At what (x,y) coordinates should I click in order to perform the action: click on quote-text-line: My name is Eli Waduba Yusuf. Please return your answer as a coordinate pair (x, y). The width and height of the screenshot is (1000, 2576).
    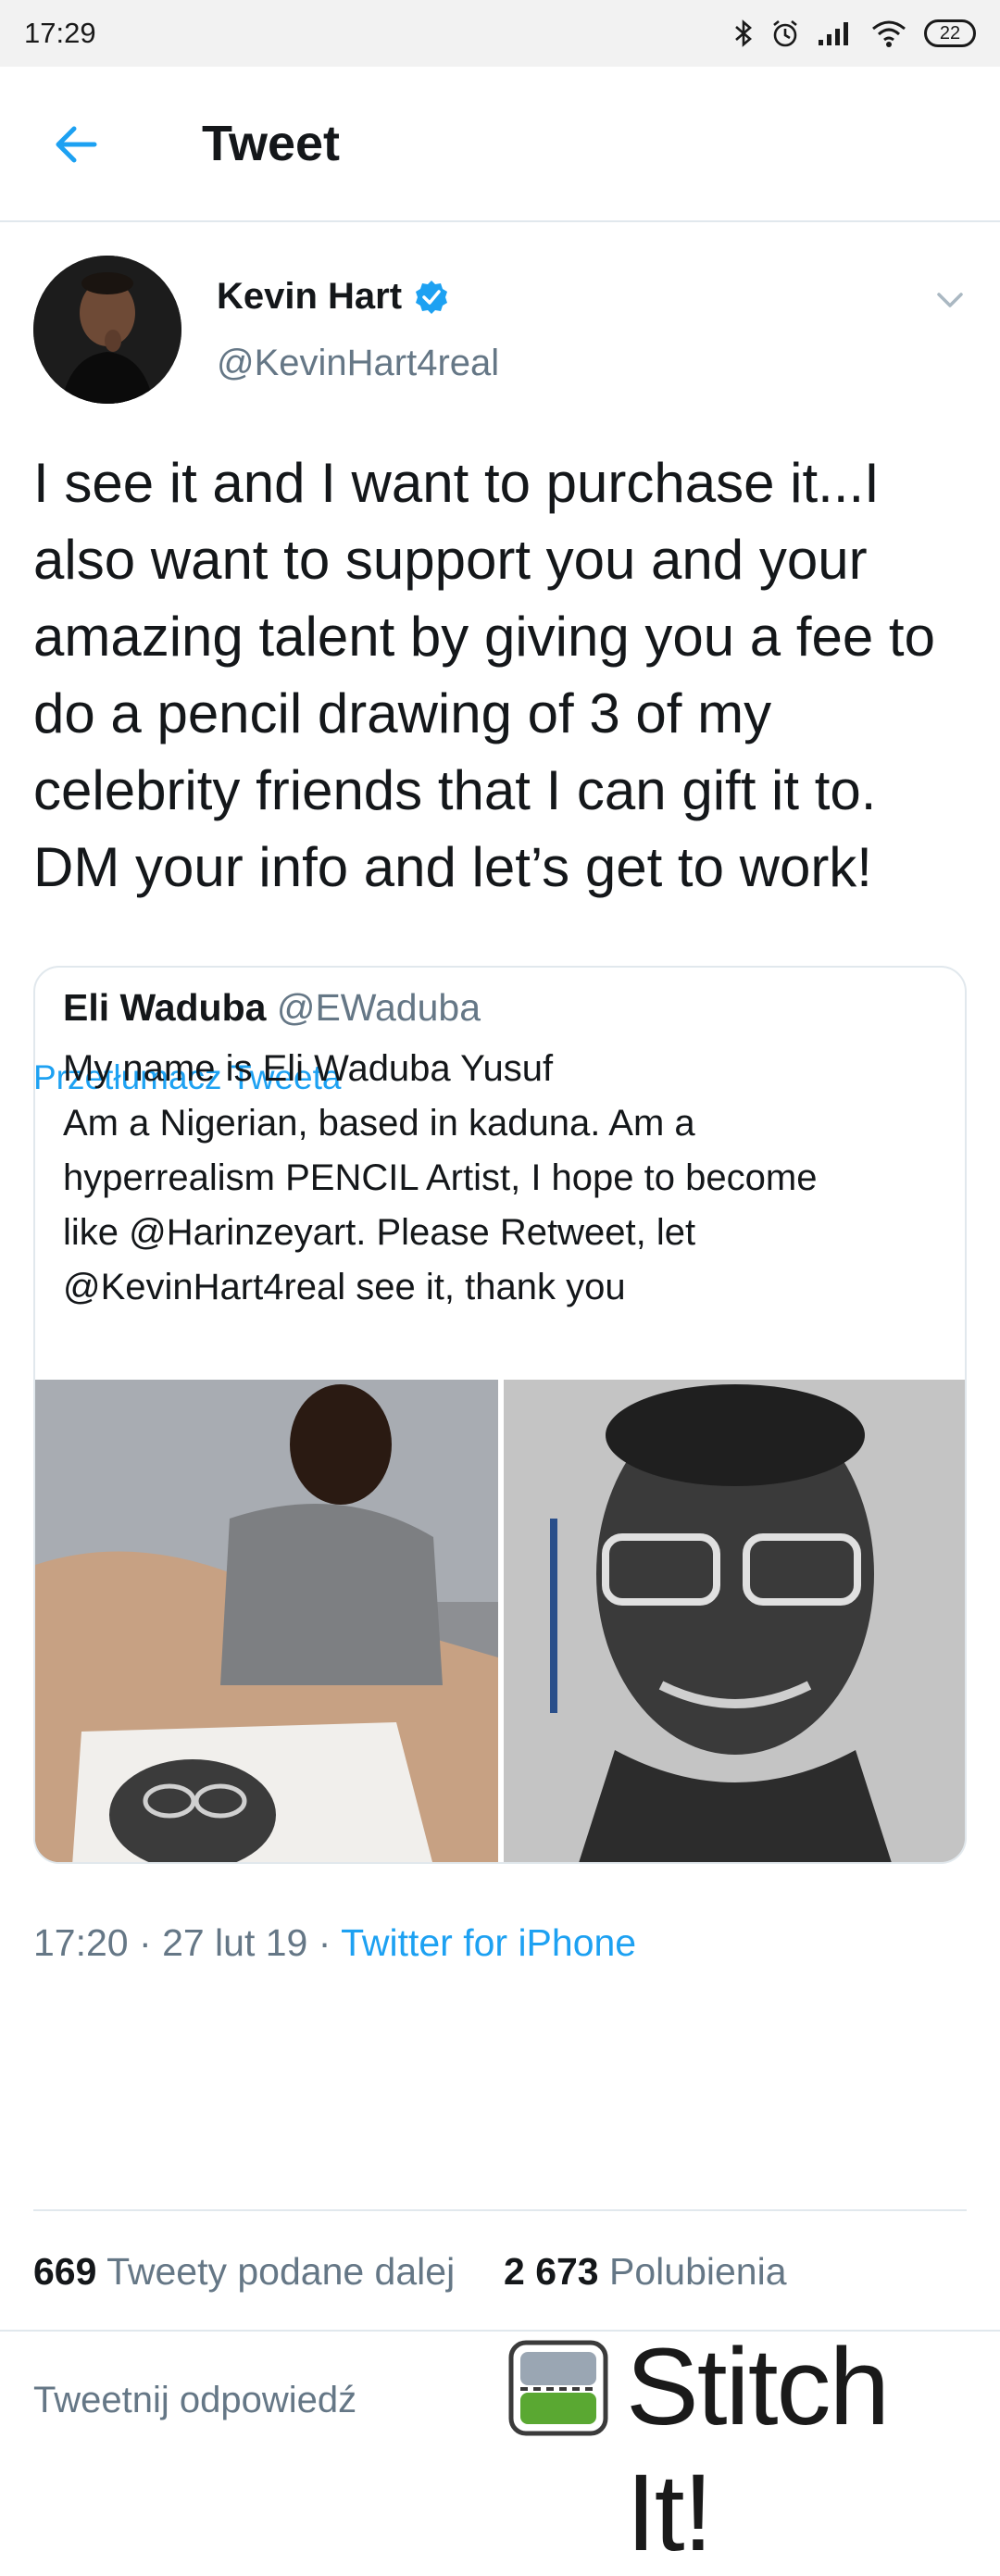
    Looking at the image, I should click on (308, 1068).